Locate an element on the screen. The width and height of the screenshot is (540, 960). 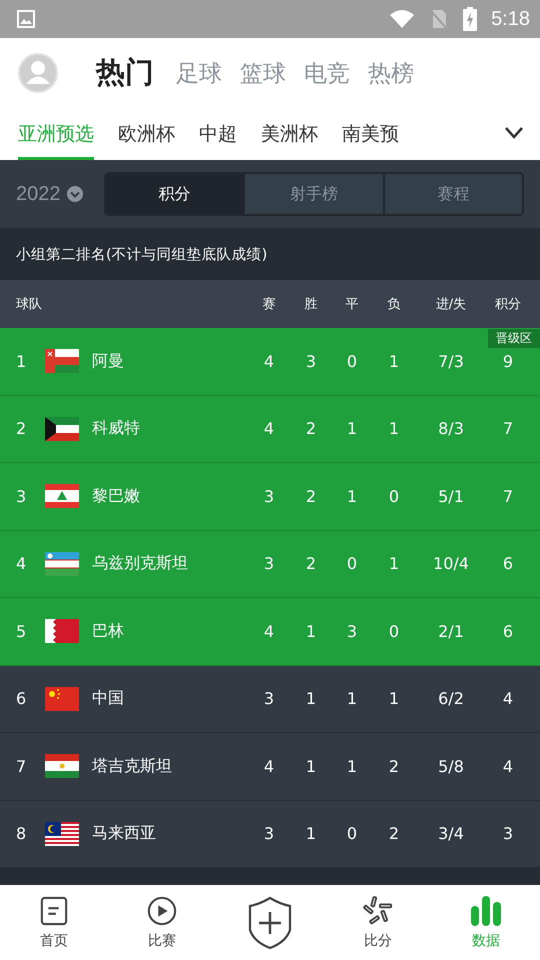
rank: 7 is located at coordinates (21, 766).